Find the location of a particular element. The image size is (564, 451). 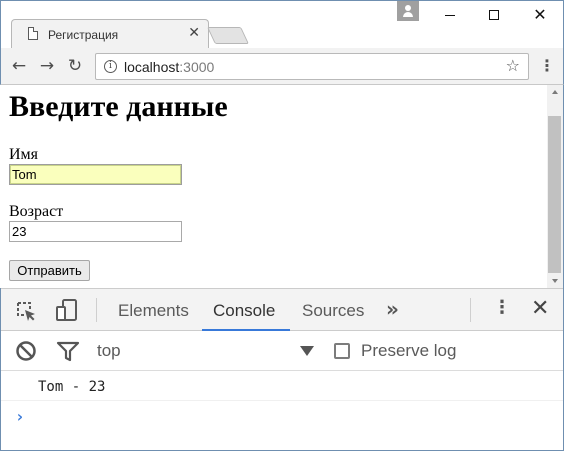

address-bar: i localhost:3000 ☆ is located at coordinates (312, 66).